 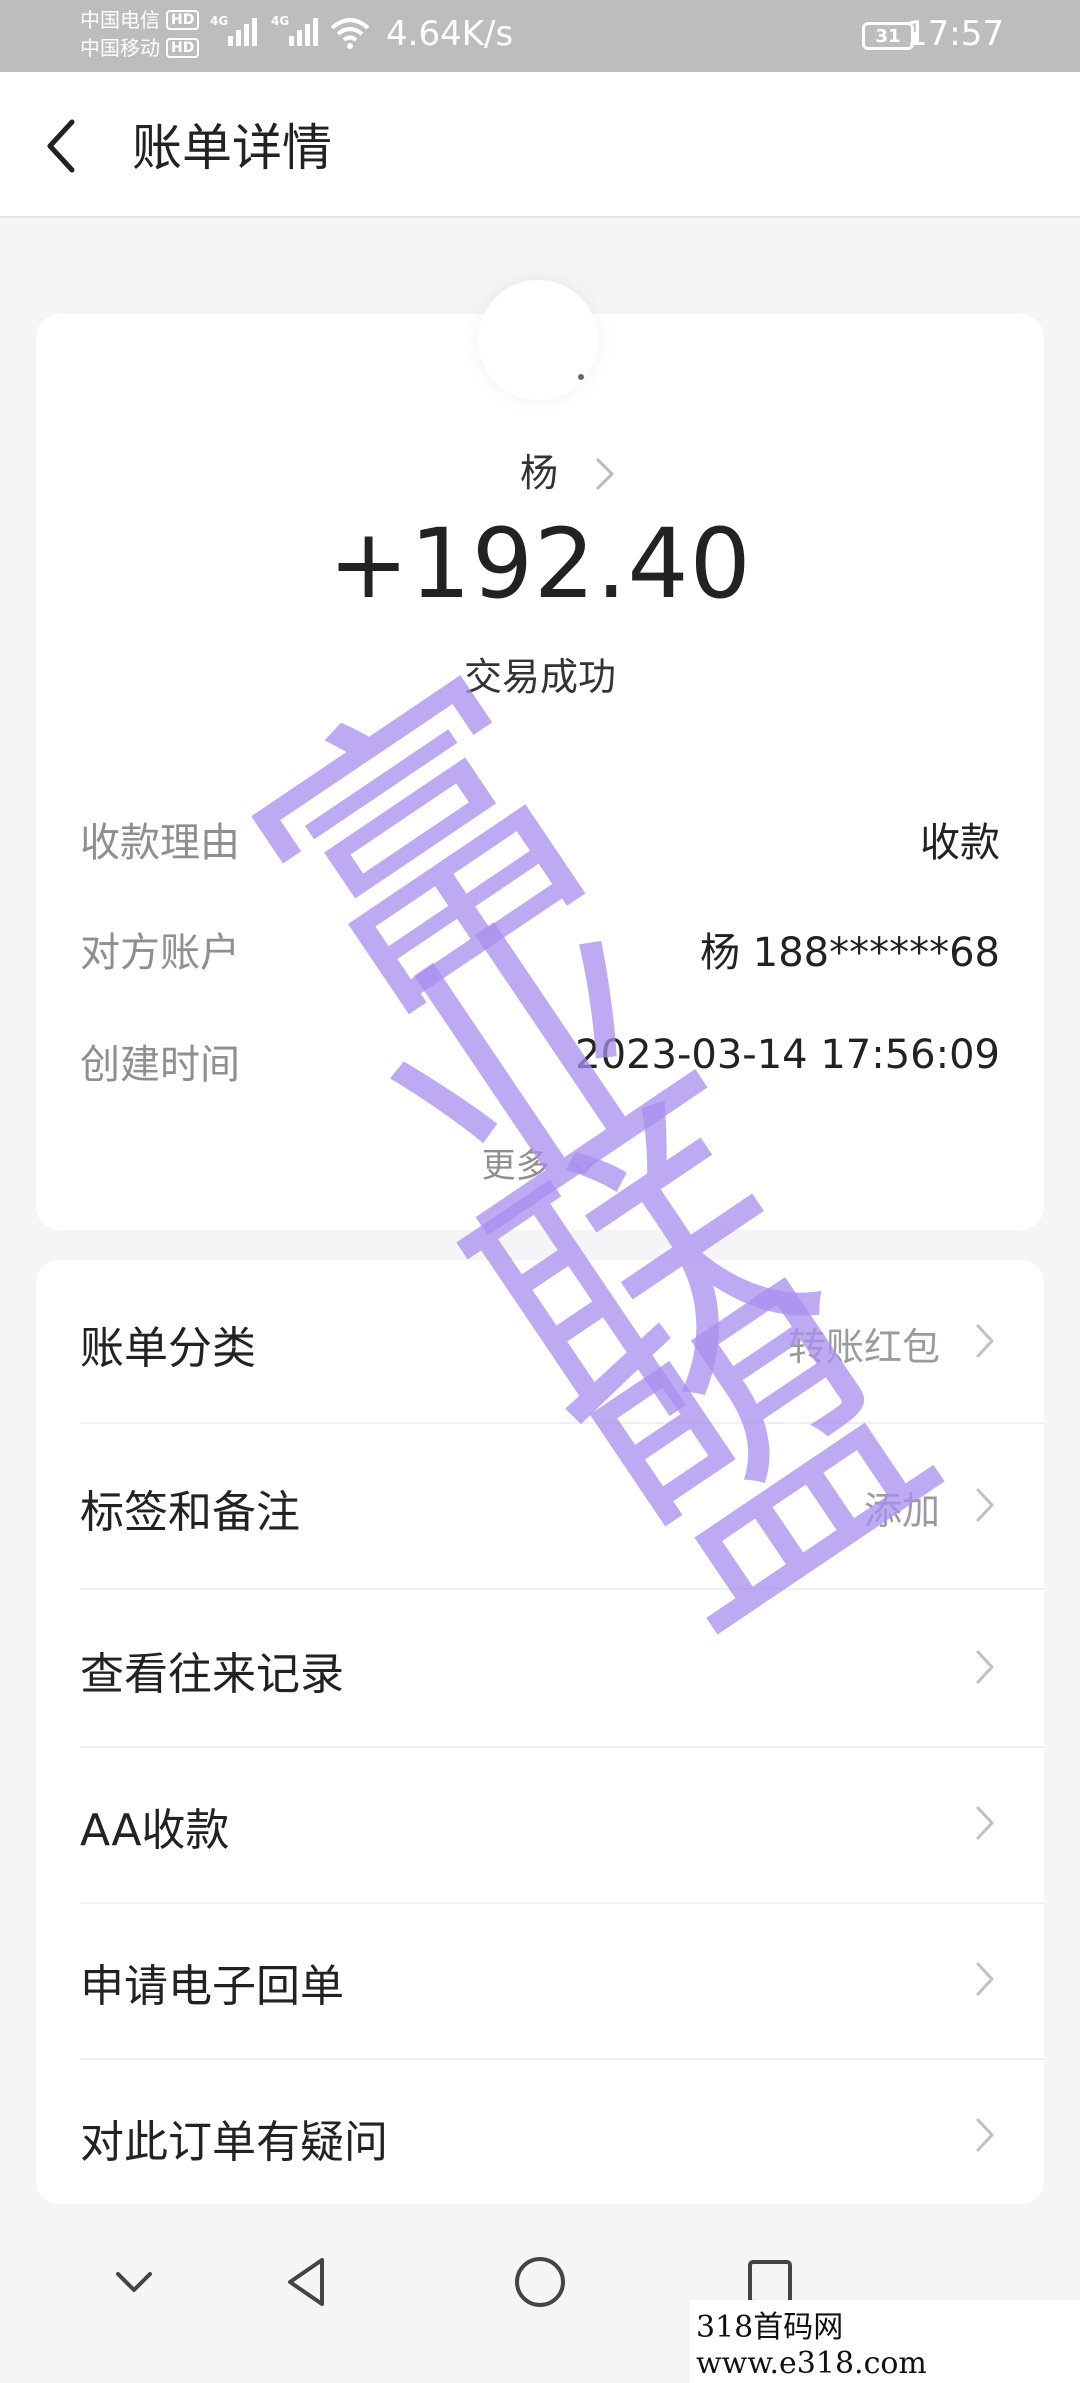 What do you see at coordinates (155, 1830) in the screenshot?
I see `list-item-label: AA收款` at bounding box center [155, 1830].